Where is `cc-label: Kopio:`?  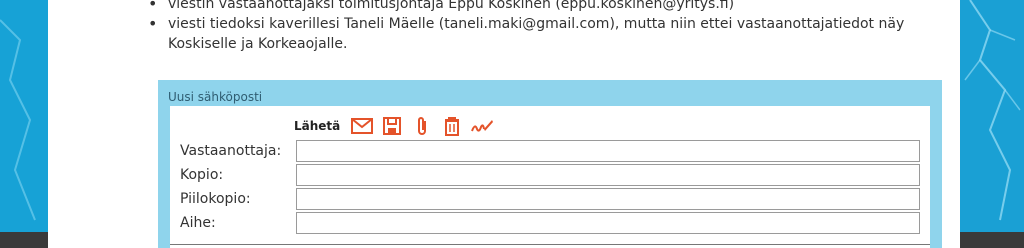
cc-label: Kopio: is located at coordinates (202, 175).